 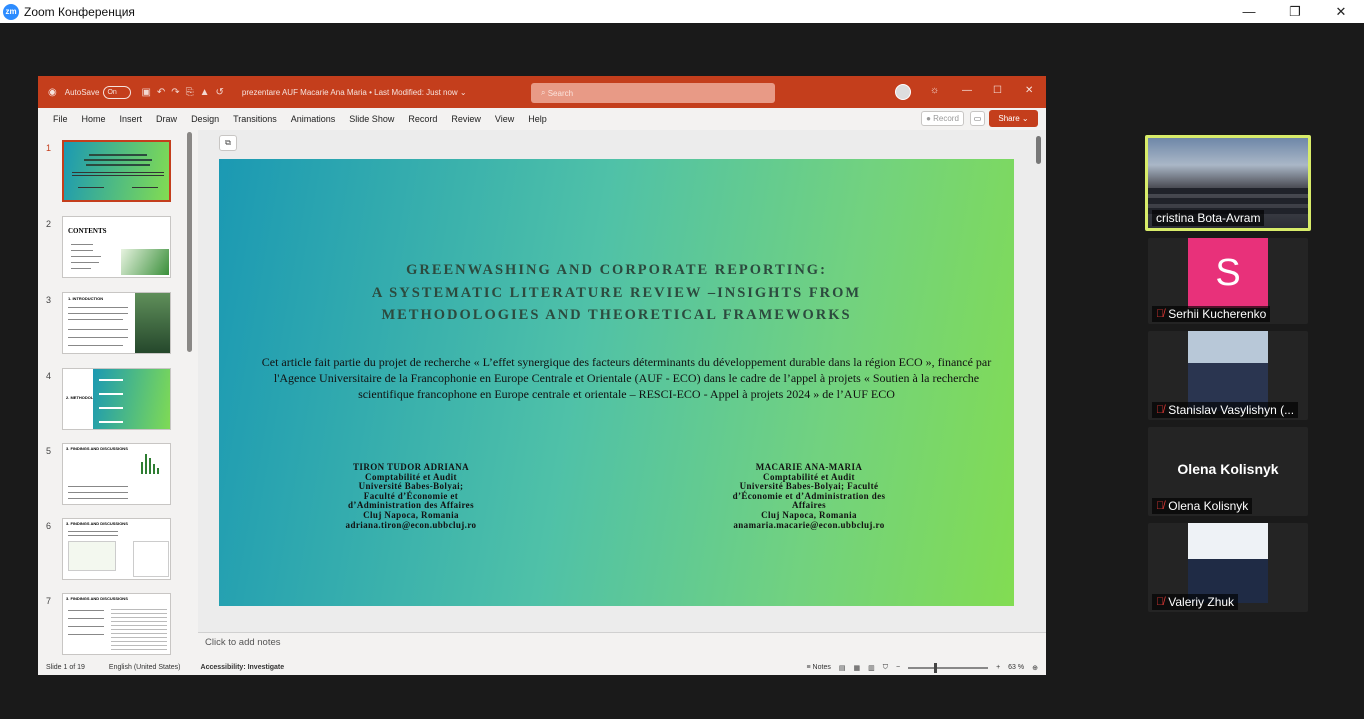 I want to click on zoom-logo-icon: zm, so click(x=11, y=11).